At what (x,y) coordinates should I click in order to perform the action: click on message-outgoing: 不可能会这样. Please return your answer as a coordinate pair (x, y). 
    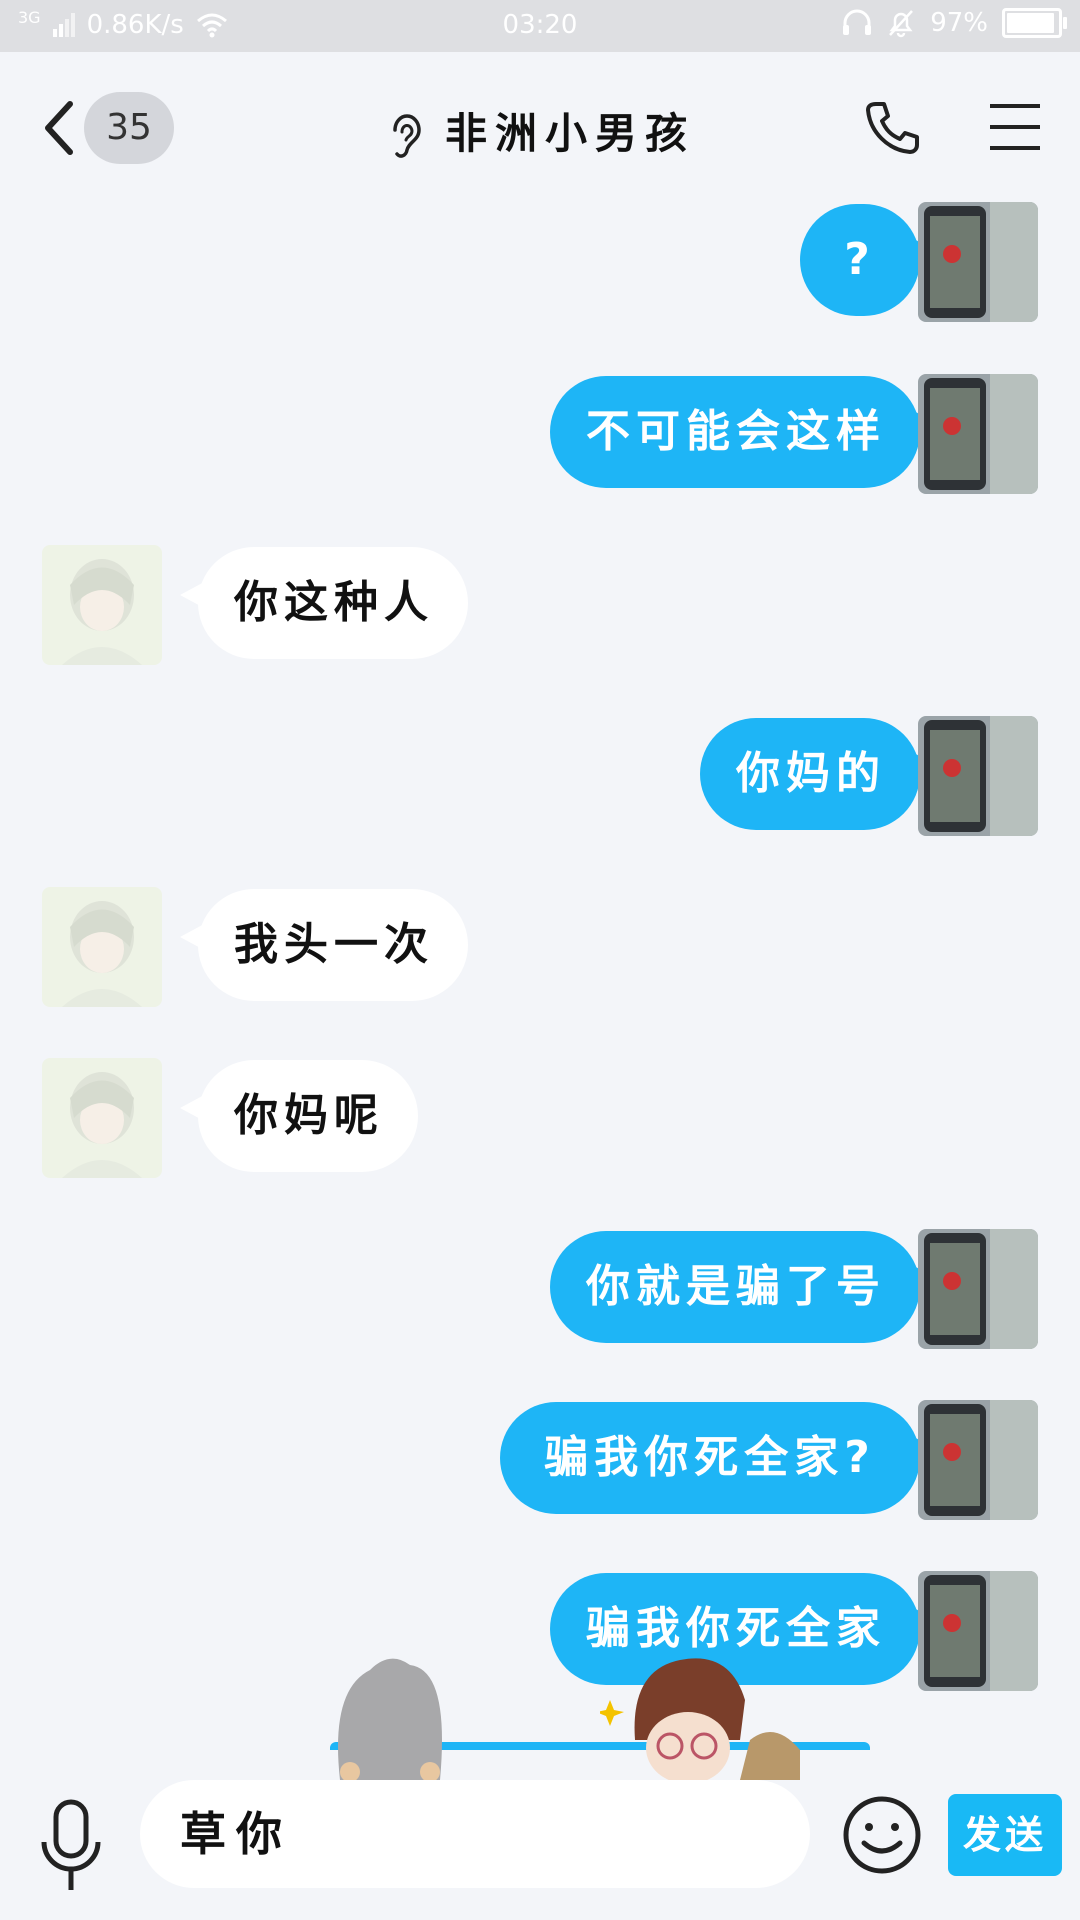
    Looking at the image, I should click on (540, 434).